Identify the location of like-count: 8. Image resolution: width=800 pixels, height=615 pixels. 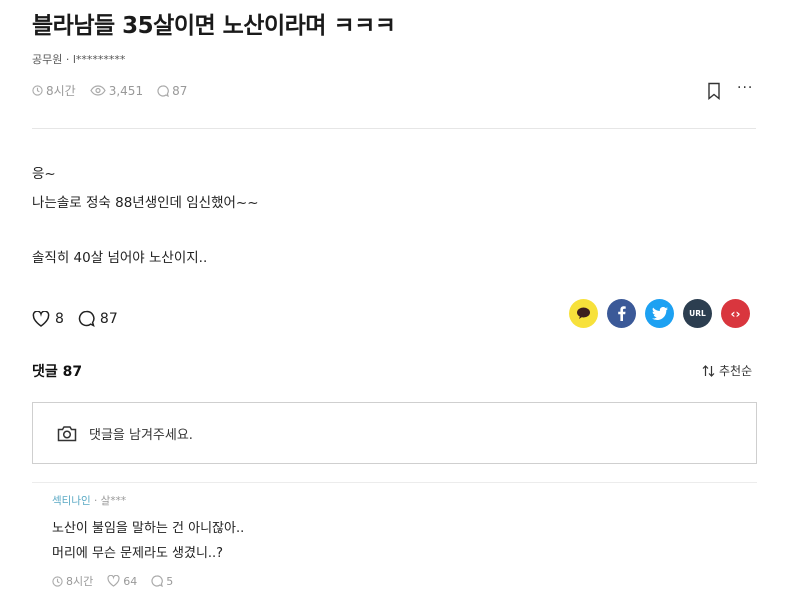
(59, 318).